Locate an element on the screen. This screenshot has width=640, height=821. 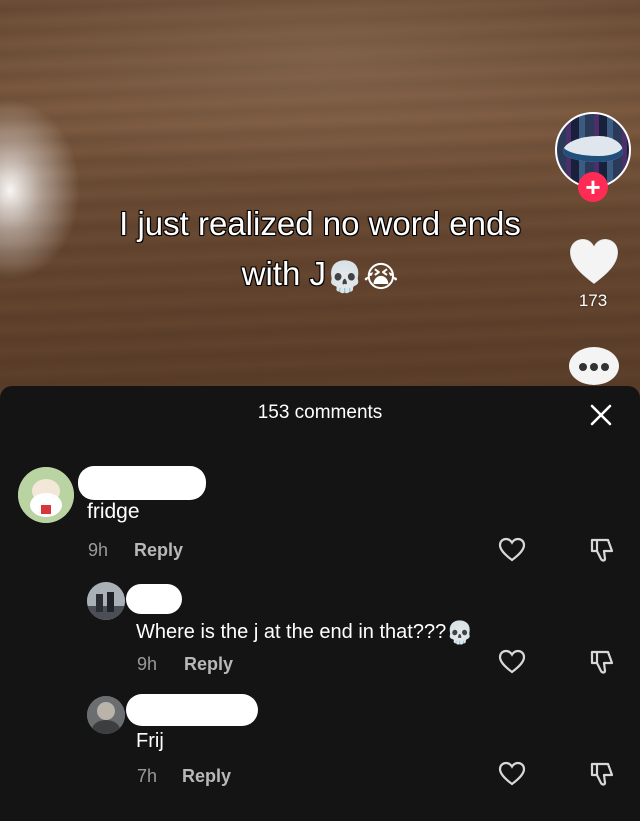
heart-icon is located at coordinates (594, 262).